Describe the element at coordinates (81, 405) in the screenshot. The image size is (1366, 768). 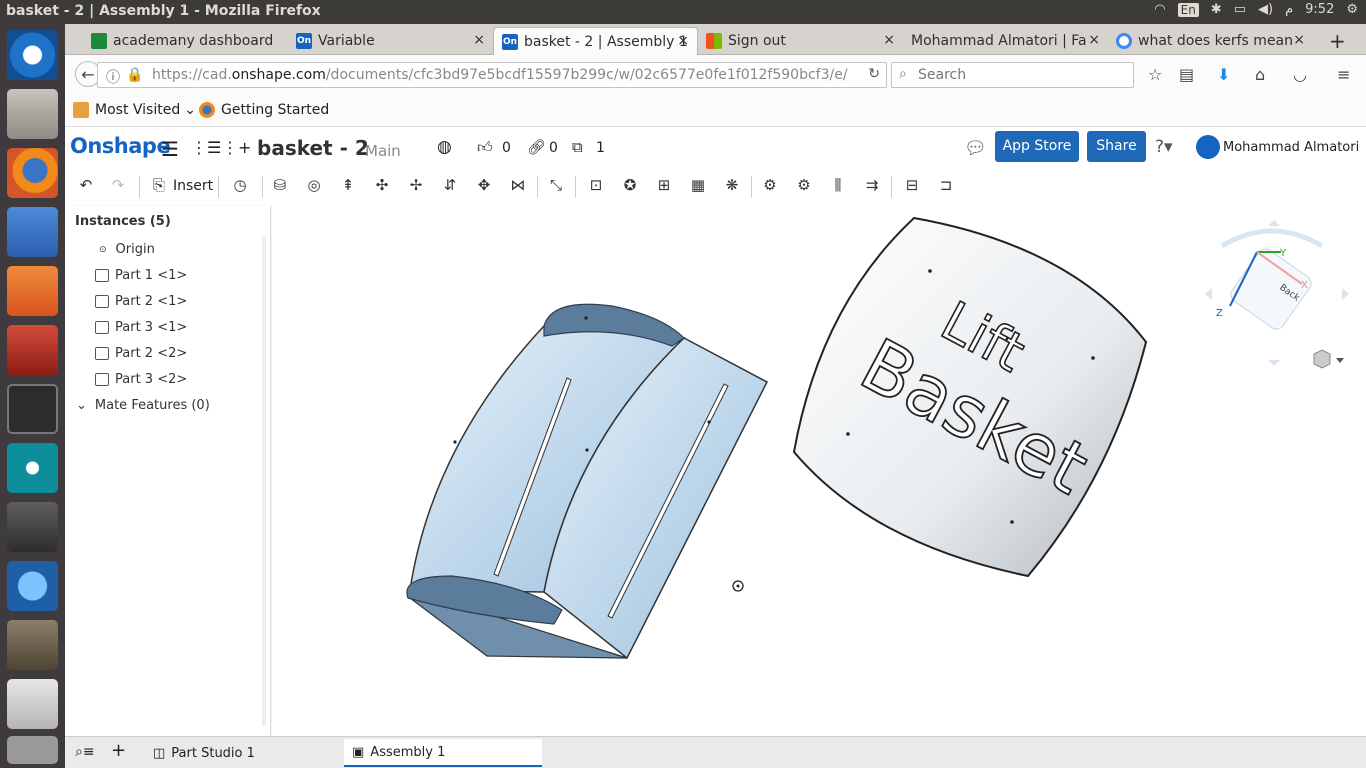
I see `chevron-down-icon: ⌄` at that location.